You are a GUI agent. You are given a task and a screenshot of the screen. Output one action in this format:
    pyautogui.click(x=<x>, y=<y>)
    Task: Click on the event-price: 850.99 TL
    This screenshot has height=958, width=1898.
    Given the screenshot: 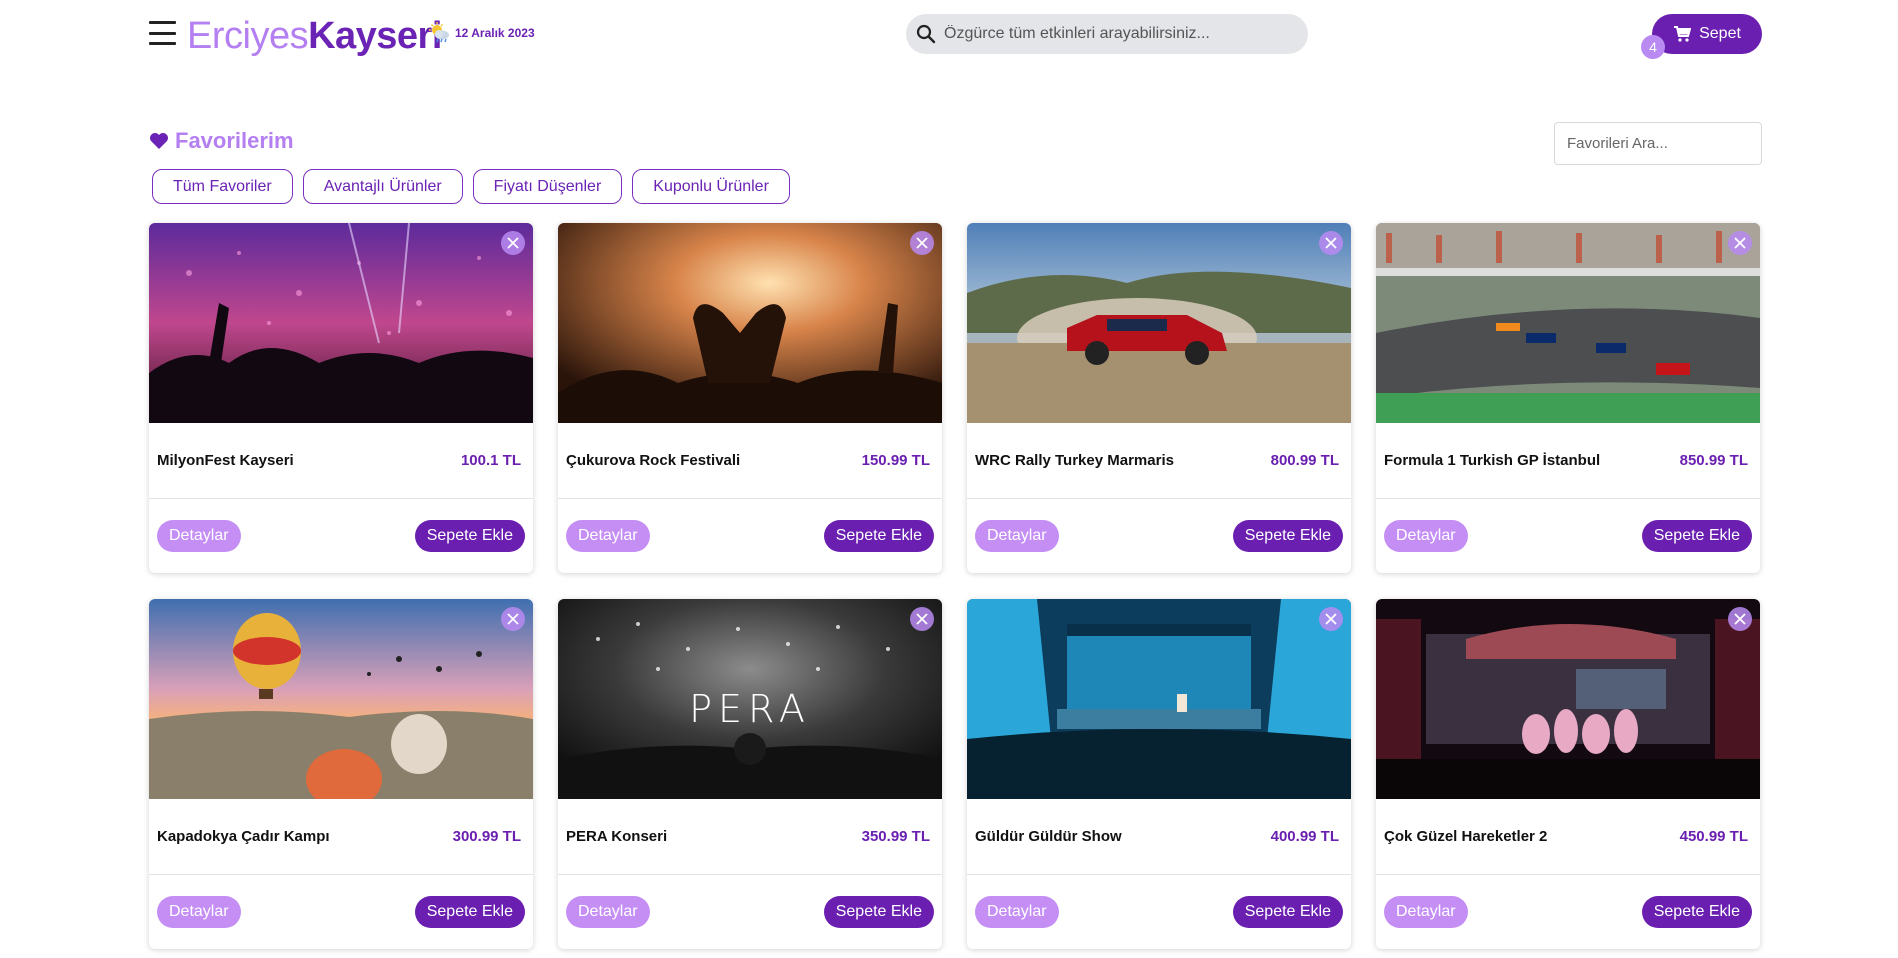 What is the action you would take?
    pyautogui.click(x=1713, y=460)
    